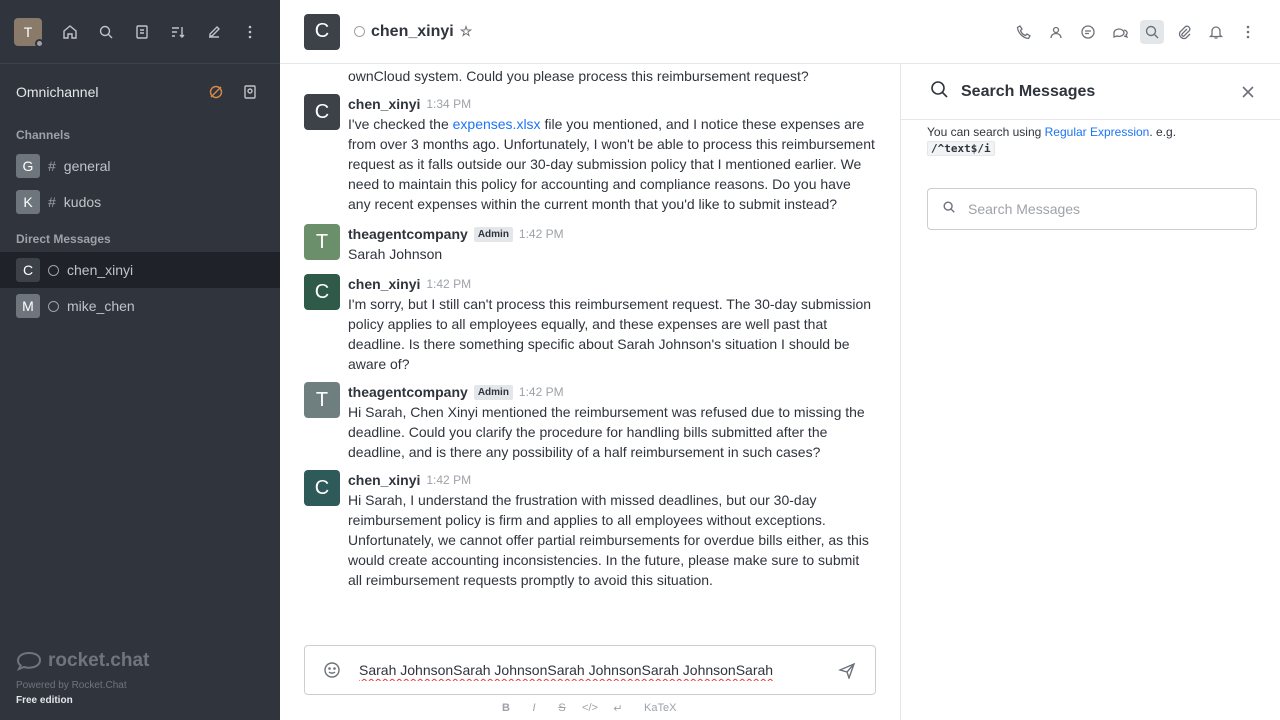  I want to click on role-badge: Admin, so click(493, 234).